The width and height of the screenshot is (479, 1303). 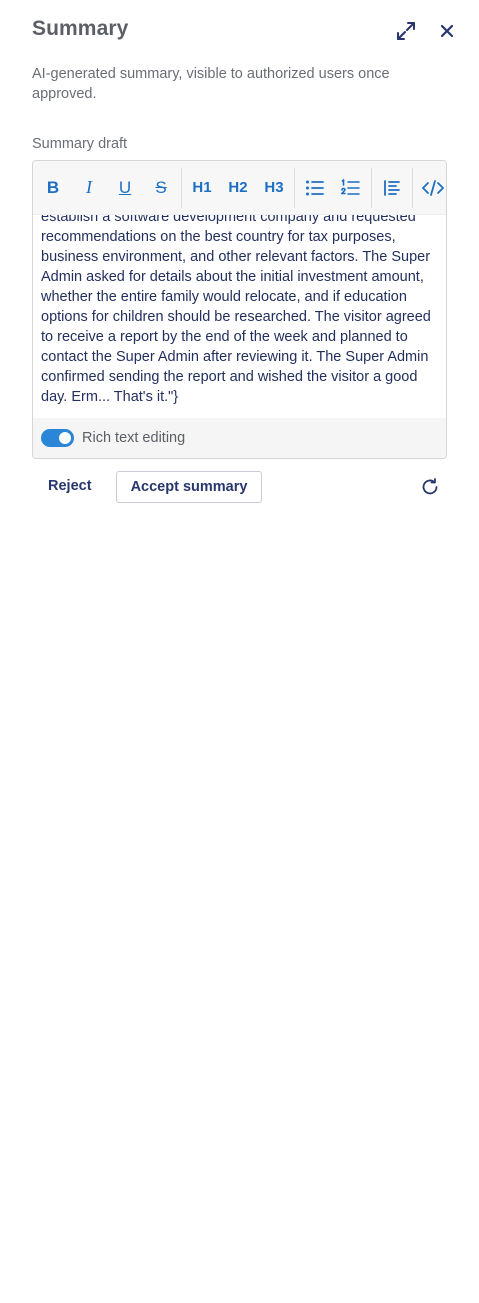 I want to click on refresh-icon, so click(x=430, y=486).